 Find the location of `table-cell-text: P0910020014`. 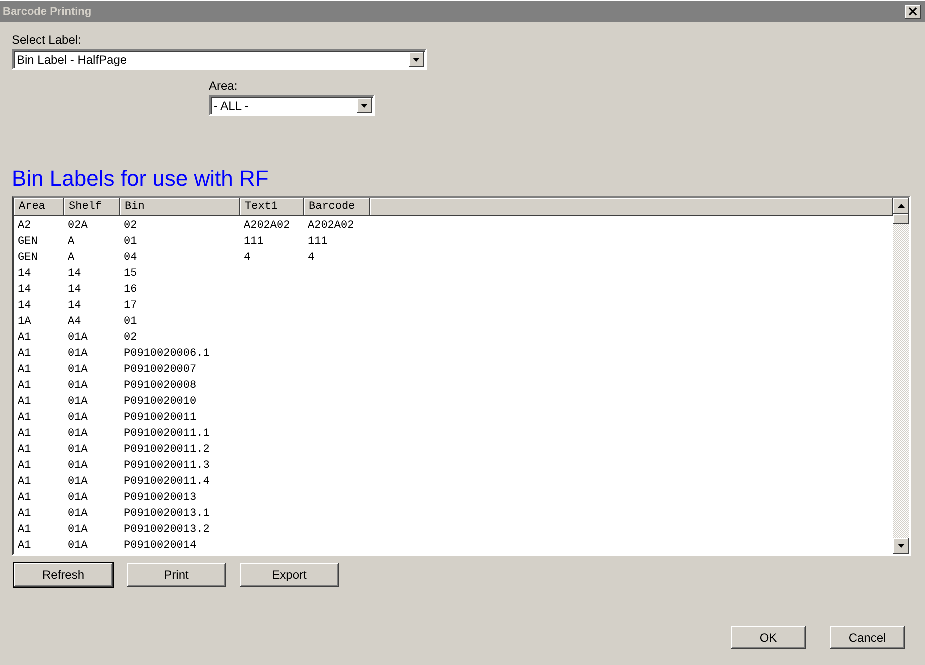

table-cell-text: P0910020014 is located at coordinates (160, 546).